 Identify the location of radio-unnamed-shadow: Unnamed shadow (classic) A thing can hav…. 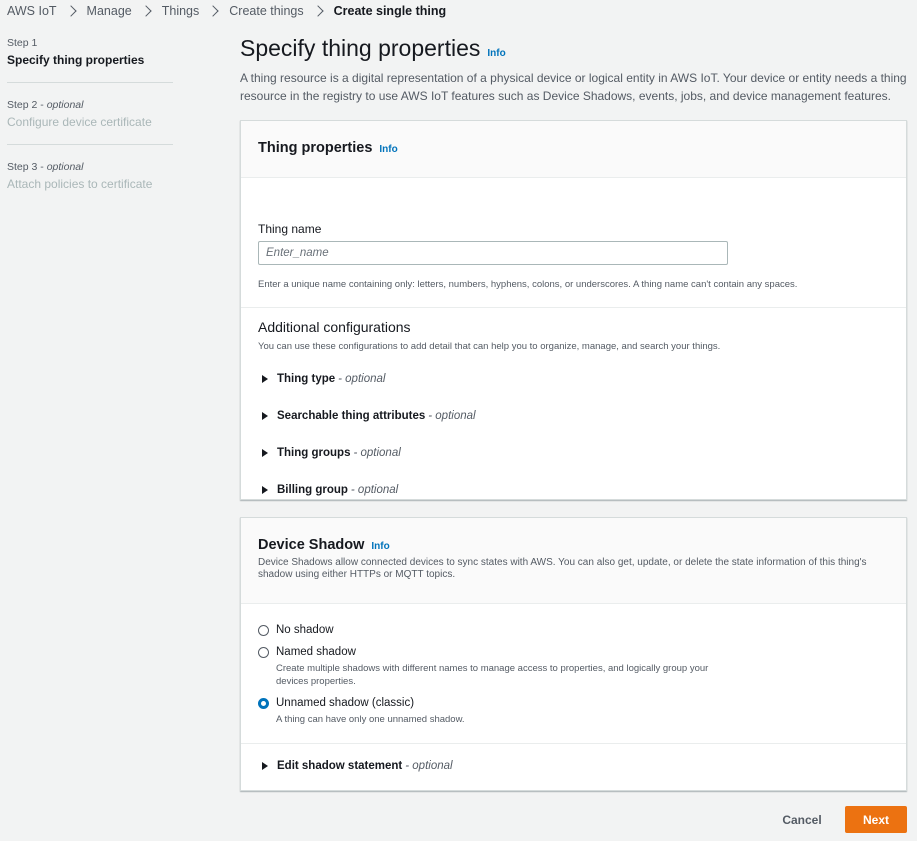
(361, 711).